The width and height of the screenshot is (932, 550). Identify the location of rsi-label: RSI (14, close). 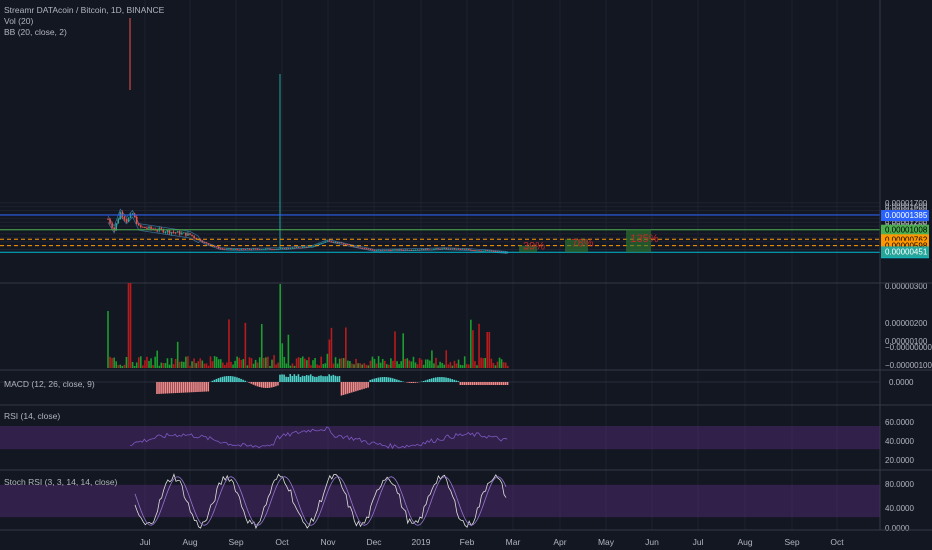
(32, 416).